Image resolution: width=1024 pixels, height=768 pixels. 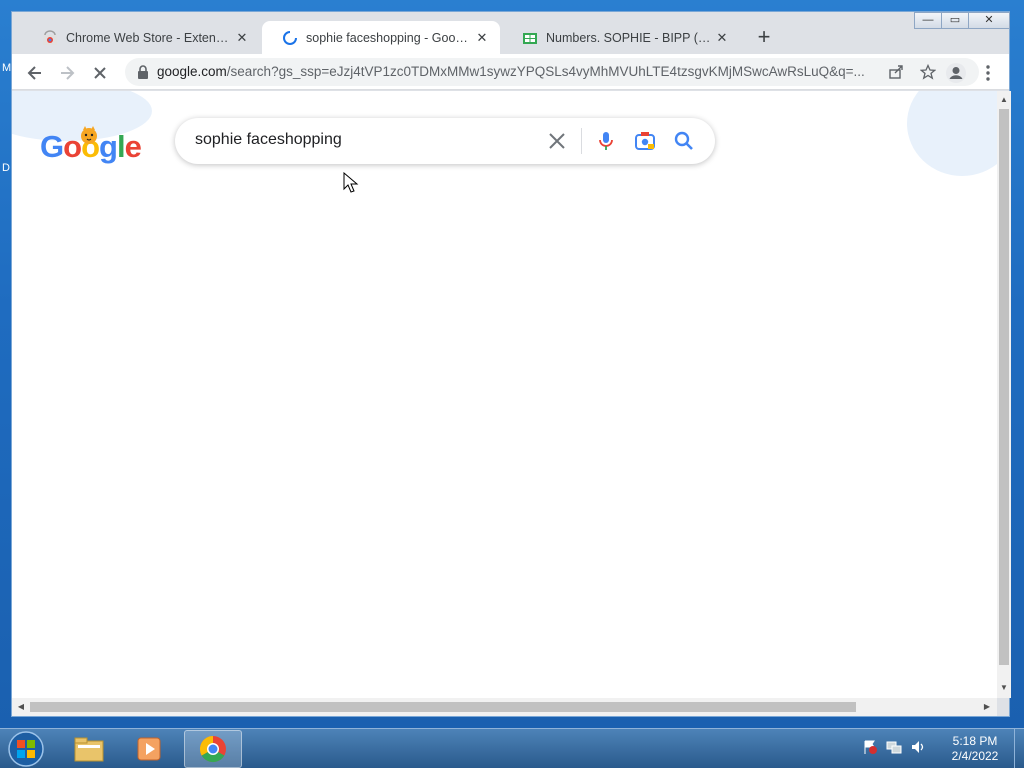 What do you see at coordinates (143, 72) in the screenshot?
I see `lock-icon` at bounding box center [143, 72].